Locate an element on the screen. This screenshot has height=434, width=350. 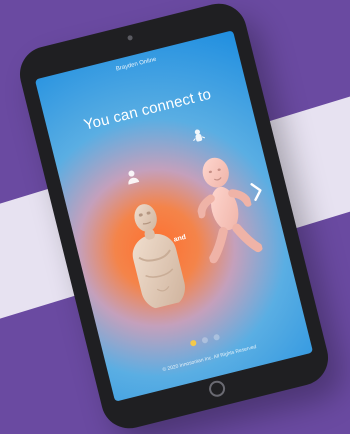
camera-icon is located at coordinates (129, 37).